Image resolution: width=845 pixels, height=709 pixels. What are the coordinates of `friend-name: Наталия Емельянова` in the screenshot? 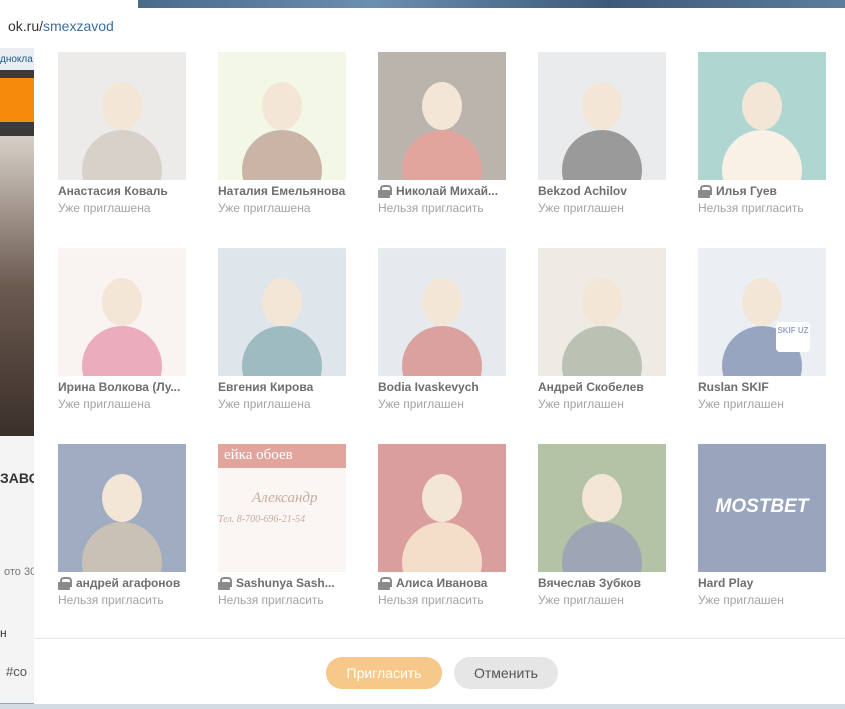 It's located at (293, 191).